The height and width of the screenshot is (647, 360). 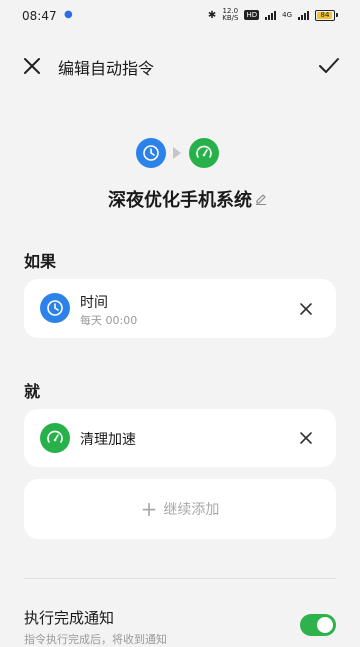 What do you see at coordinates (191, 510) in the screenshot?
I see `add-action-label: 继续添加` at bounding box center [191, 510].